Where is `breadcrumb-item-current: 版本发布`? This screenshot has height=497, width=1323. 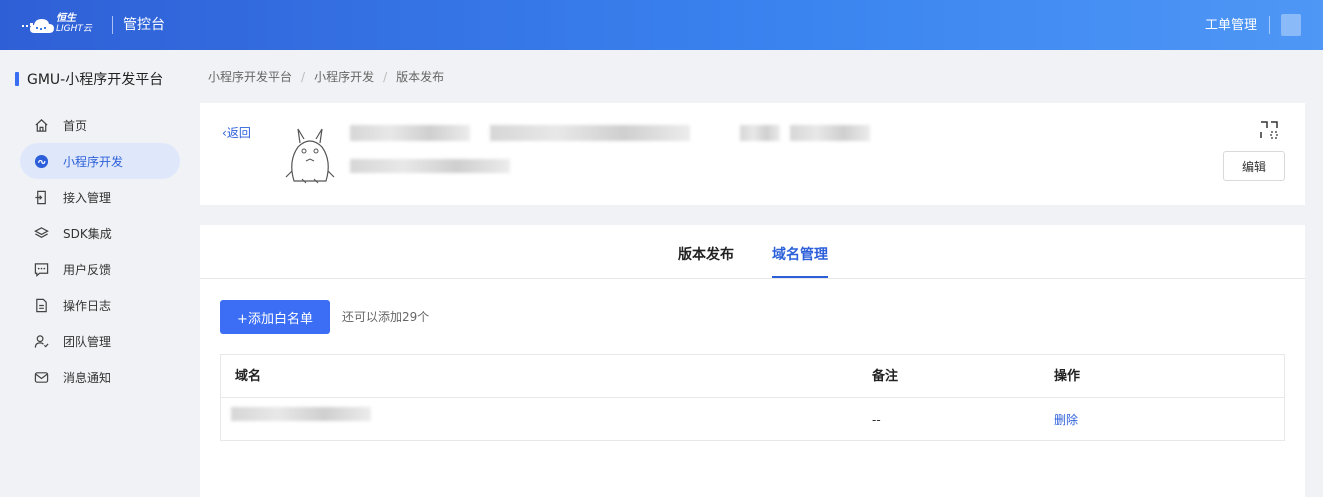
breadcrumb-item-current: 版本发布 is located at coordinates (420, 77).